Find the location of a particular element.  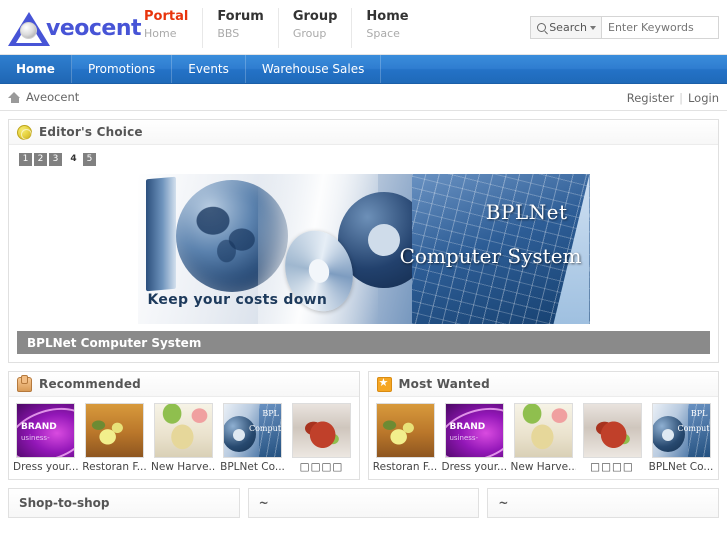

bottom-panel-title: ~ is located at coordinates (363, 503).